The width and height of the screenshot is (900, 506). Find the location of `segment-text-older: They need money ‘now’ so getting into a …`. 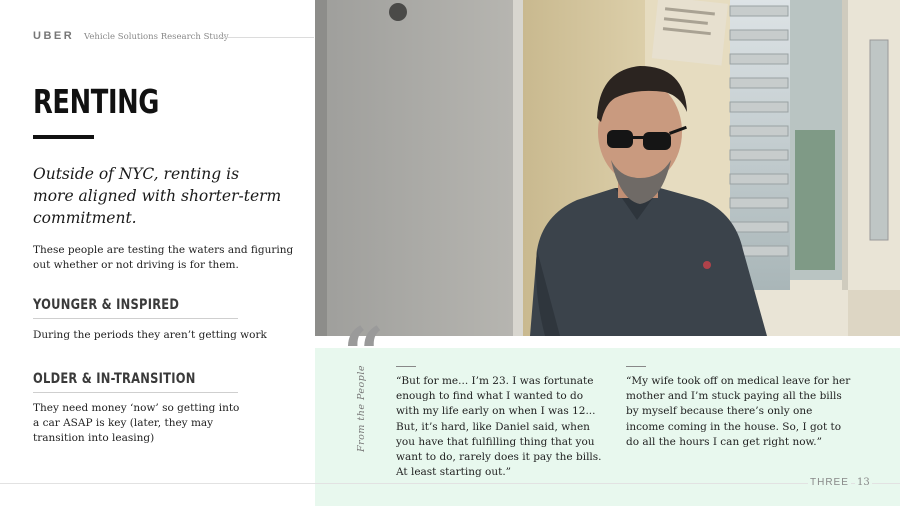

segment-text-older: They need money ‘now’ so getting into a … is located at coordinates (136, 423).